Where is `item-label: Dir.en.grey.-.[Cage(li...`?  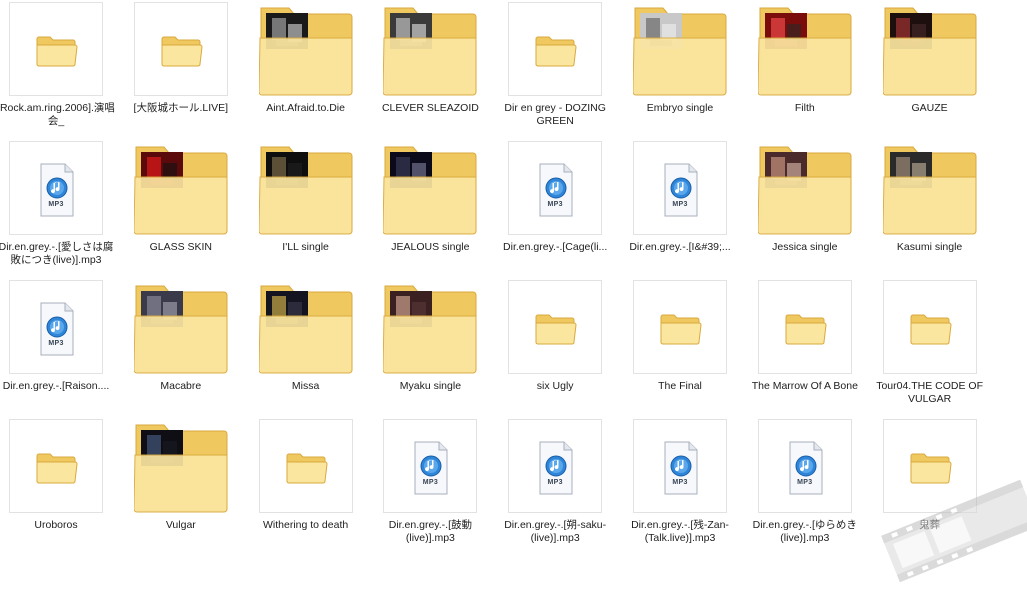 item-label: Dir.en.grey.-.[Cage(li... is located at coordinates (555, 247).